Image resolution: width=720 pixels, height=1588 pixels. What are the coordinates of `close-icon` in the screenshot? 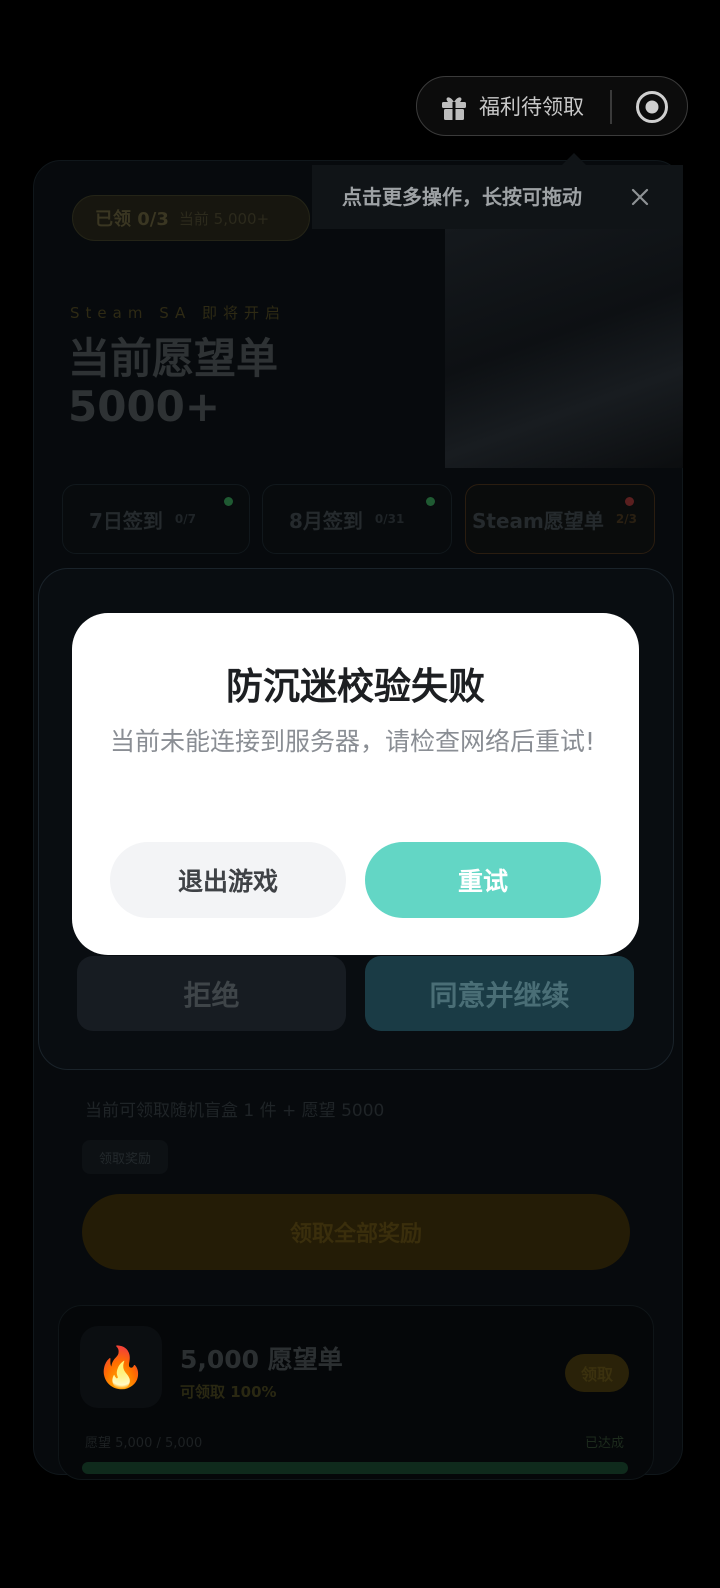 It's located at (640, 197).